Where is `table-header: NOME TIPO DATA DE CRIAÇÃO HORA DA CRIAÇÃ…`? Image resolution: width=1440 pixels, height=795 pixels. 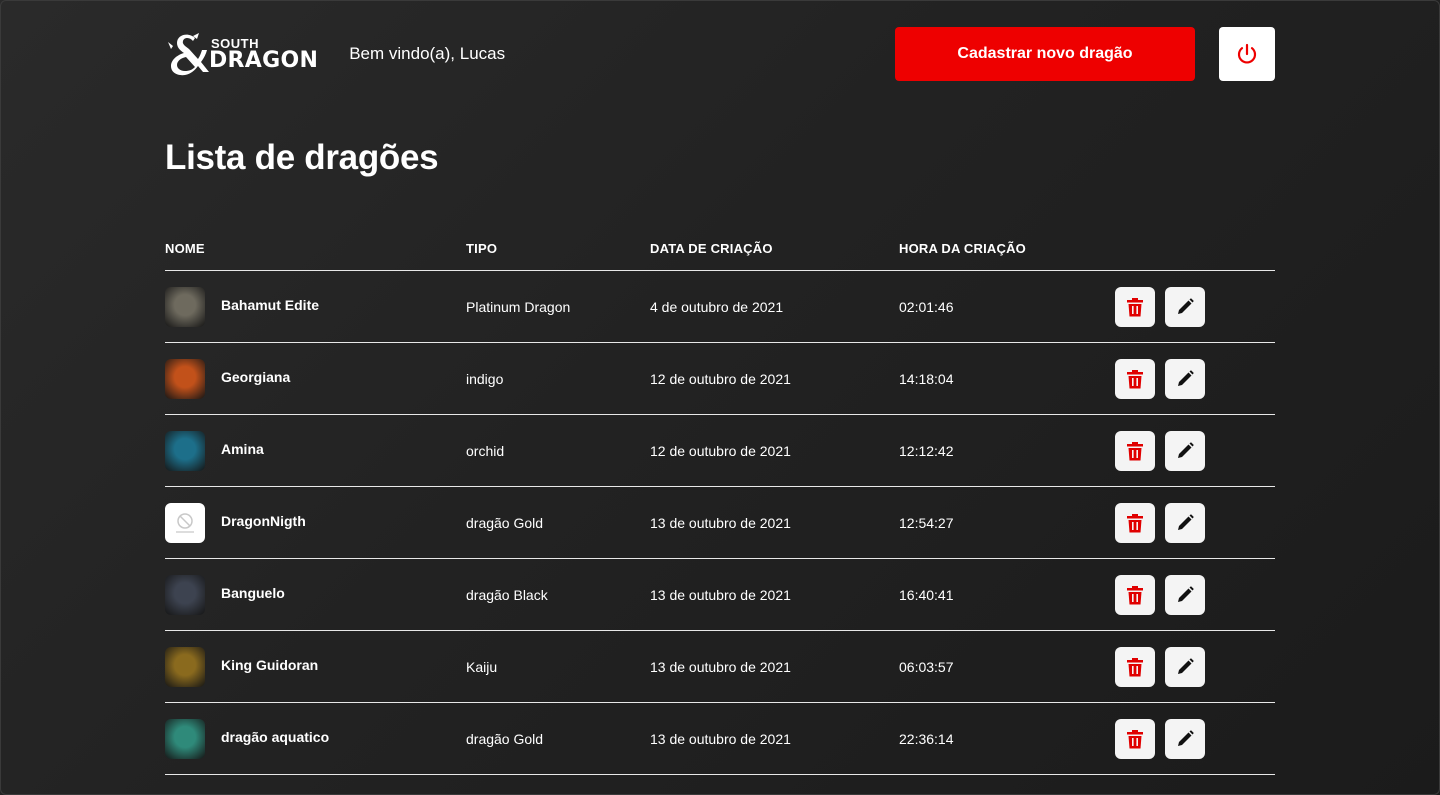
table-header: NOME TIPO DATA DE CRIAÇÃO HORA DA CRIAÇÃ… is located at coordinates (720, 251).